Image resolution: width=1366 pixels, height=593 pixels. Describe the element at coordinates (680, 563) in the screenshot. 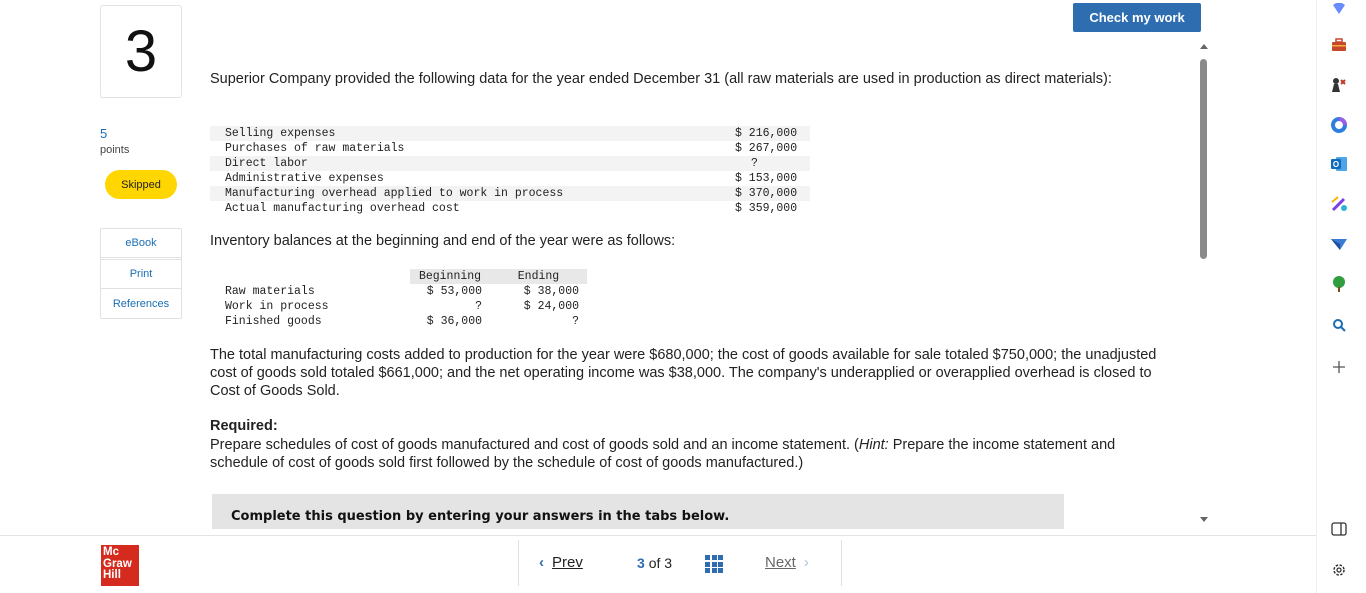

I see `question-navigation: ‹ Prev 3 of 3 Next ›` at that location.